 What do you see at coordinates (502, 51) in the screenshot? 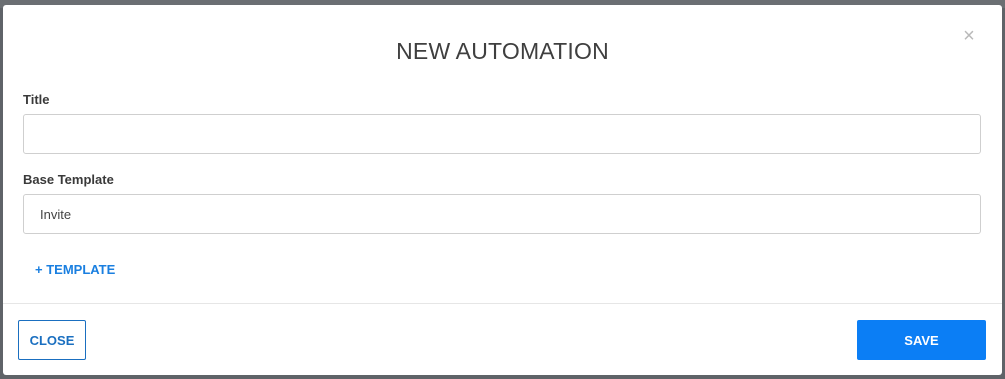
I see `dialog-title: NEW AUTOMATION` at bounding box center [502, 51].